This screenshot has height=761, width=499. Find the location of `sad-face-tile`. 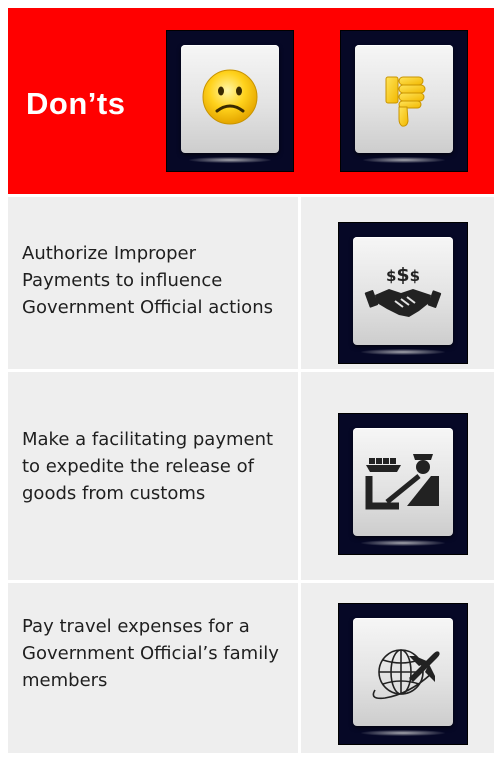

sad-face-tile is located at coordinates (230, 101).